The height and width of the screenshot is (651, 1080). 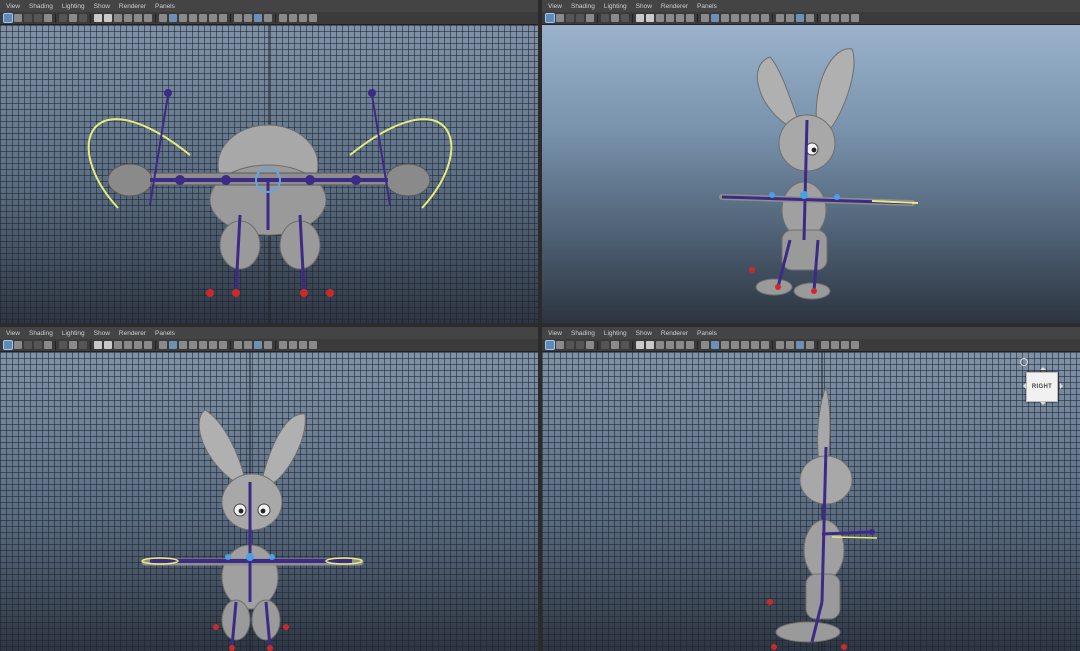 I want to click on view-cube-home-icon, so click(x=1024, y=362).